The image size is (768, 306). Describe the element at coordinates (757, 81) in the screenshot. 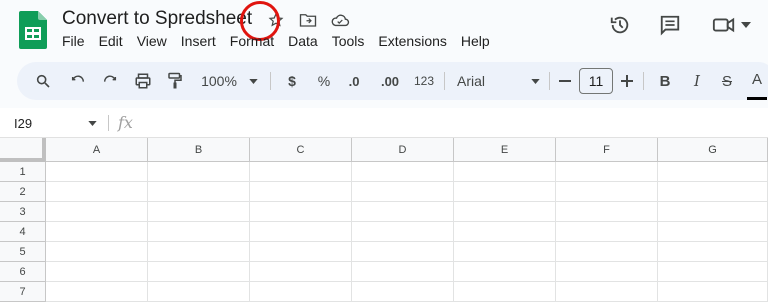

I see `text-color-button: A` at that location.